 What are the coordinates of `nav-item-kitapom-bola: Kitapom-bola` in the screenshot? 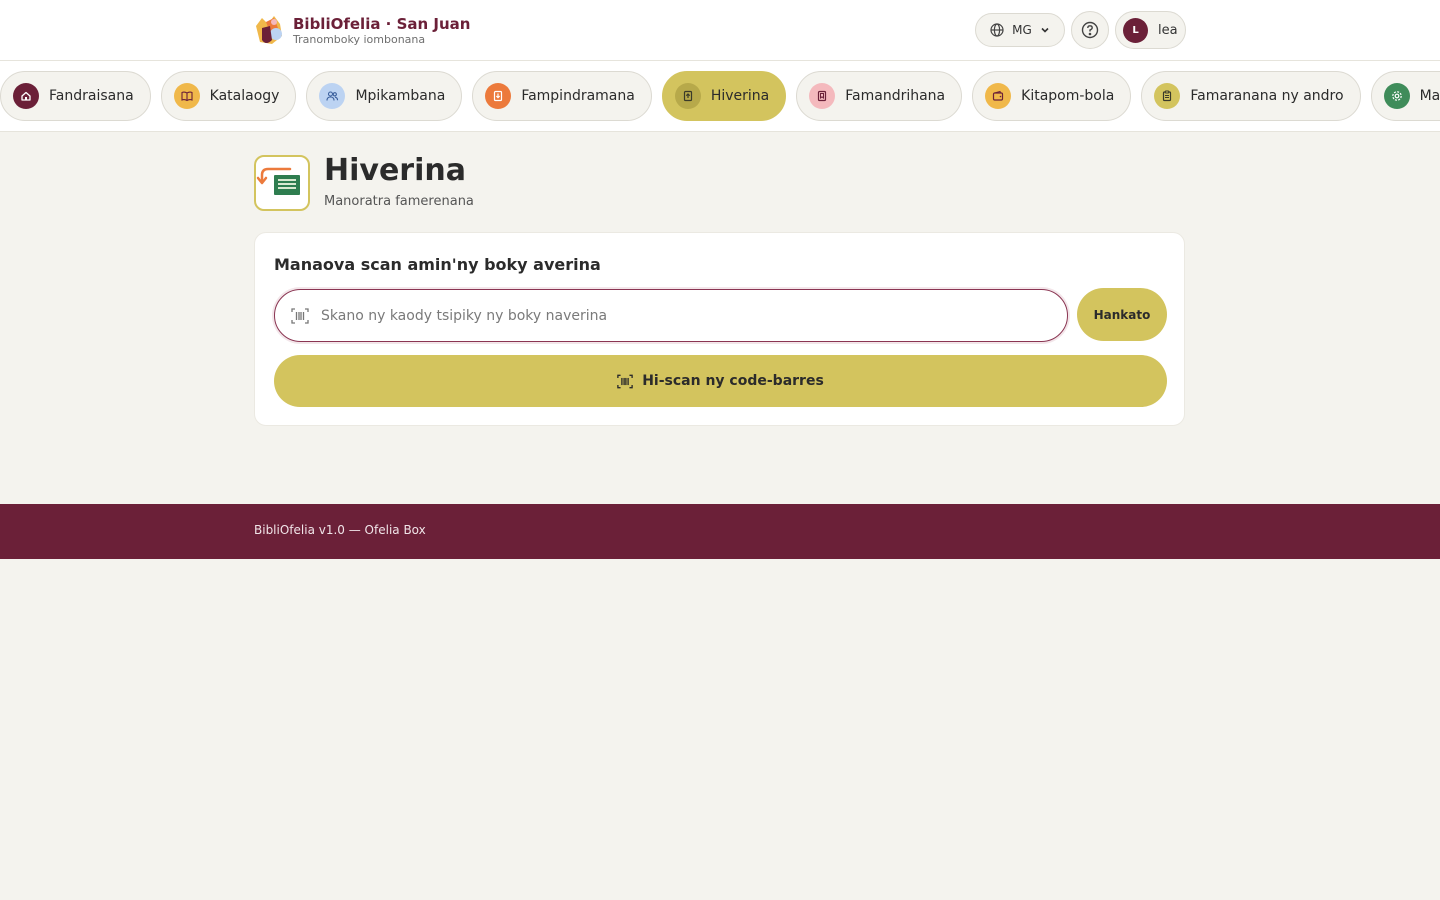 It's located at (1052, 96).